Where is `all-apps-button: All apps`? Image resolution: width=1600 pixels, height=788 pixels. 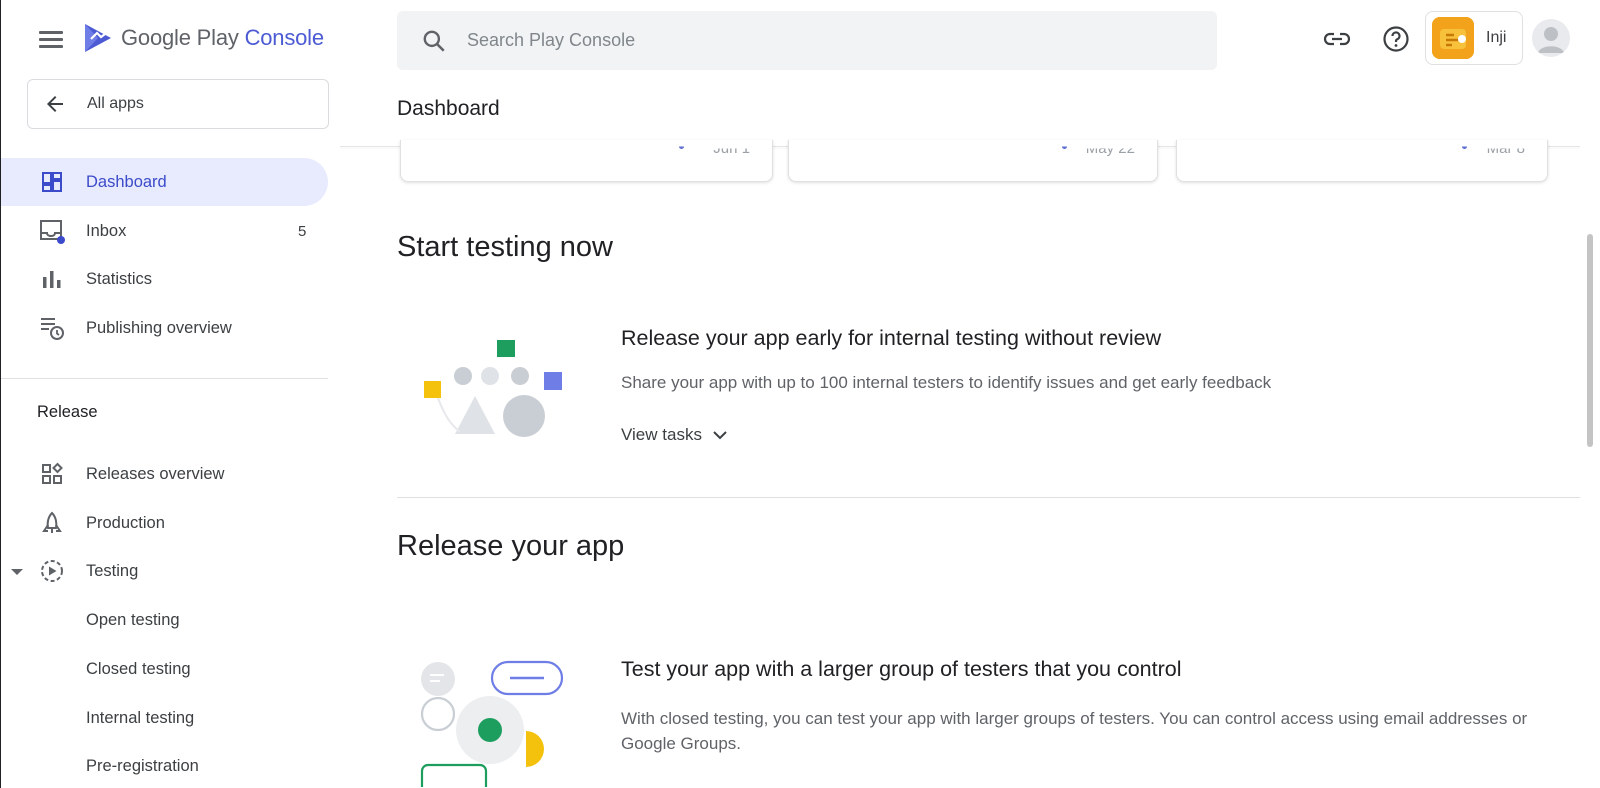 all-apps-button: All apps is located at coordinates (178, 104).